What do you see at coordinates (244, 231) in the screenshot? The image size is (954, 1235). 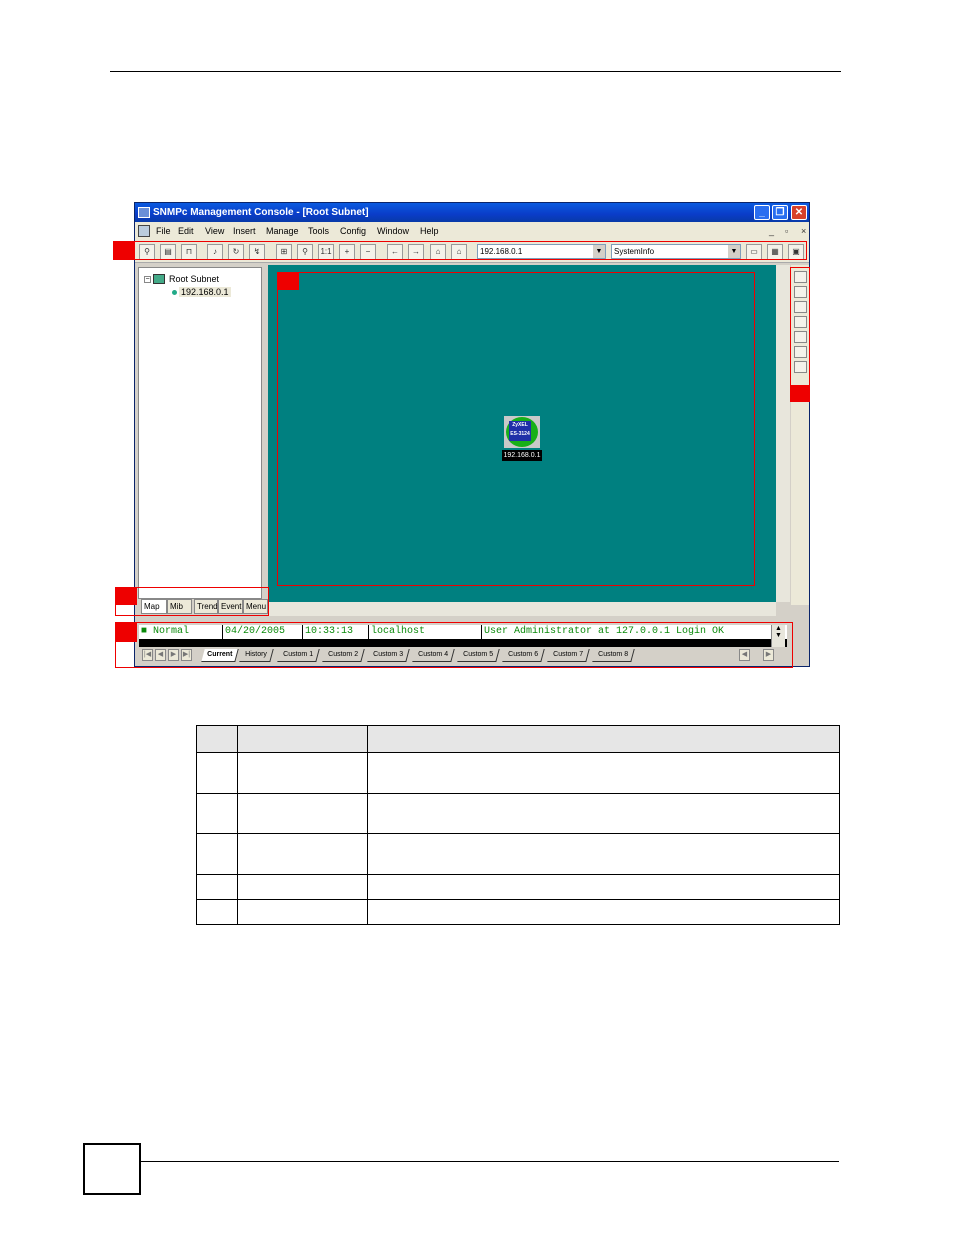 I see `menu-insert: Insert` at bounding box center [244, 231].